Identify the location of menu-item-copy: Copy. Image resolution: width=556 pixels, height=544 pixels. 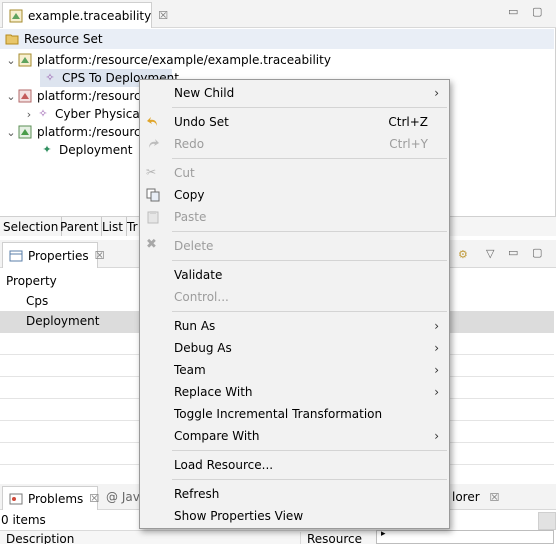
(294, 195).